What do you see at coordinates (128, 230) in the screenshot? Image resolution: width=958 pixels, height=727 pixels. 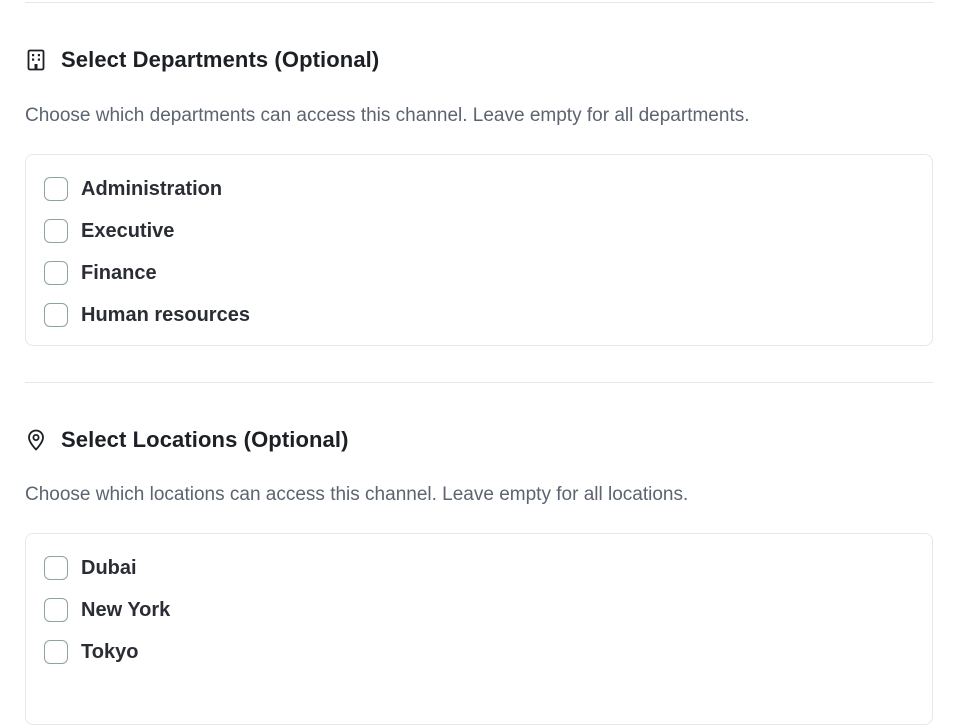 I see `option-label: Executive` at bounding box center [128, 230].